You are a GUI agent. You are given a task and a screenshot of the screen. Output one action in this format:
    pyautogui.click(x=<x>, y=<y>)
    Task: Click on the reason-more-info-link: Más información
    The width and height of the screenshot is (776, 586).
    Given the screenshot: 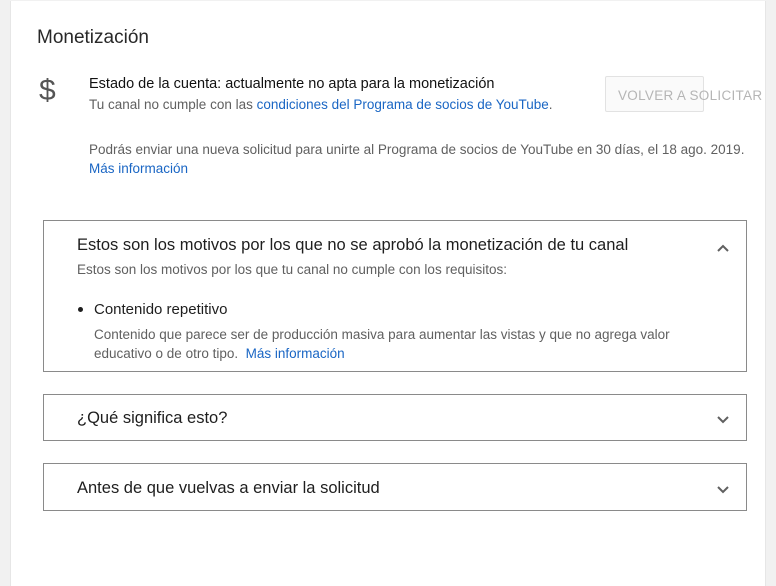 What is the action you would take?
    pyautogui.click(x=295, y=353)
    